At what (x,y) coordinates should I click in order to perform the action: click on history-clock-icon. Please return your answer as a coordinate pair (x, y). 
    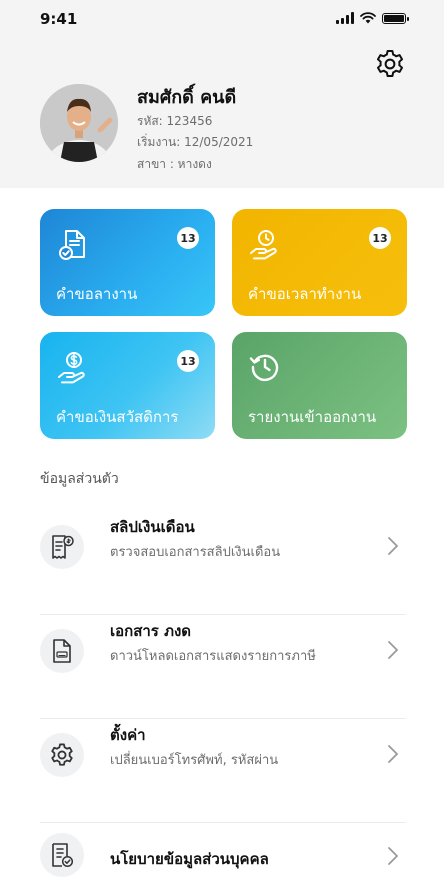
    Looking at the image, I should click on (264, 368).